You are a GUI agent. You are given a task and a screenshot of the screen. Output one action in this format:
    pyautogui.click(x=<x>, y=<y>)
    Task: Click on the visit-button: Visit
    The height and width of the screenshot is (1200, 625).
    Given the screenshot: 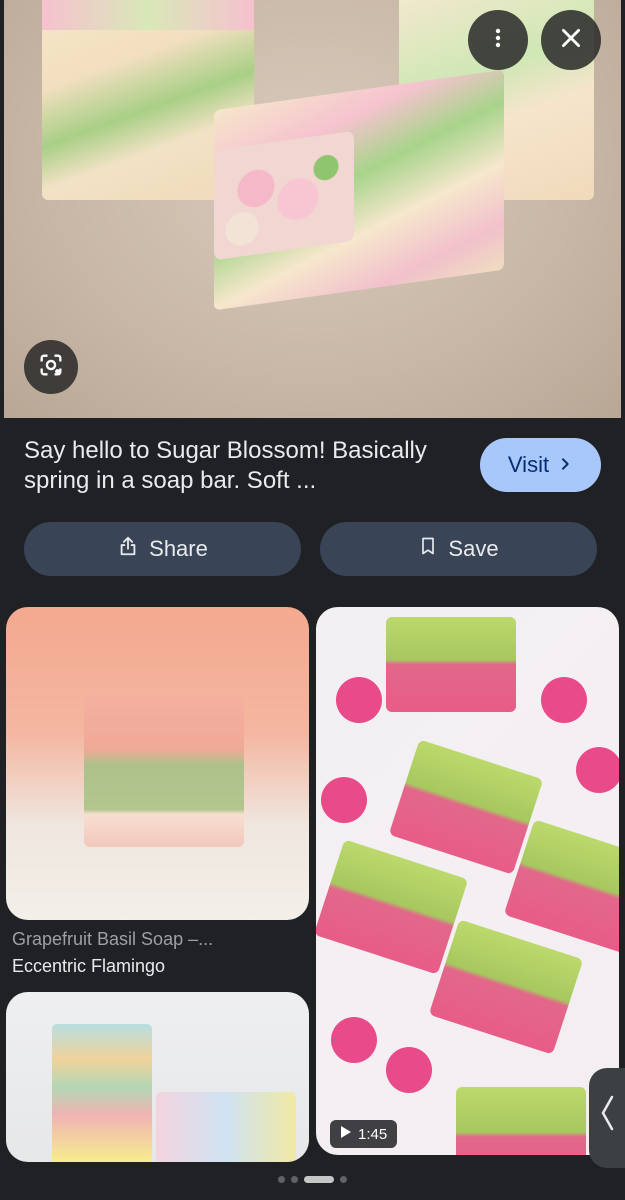 What is the action you would take?
    pyautogui.click(x=540, y=465)
    